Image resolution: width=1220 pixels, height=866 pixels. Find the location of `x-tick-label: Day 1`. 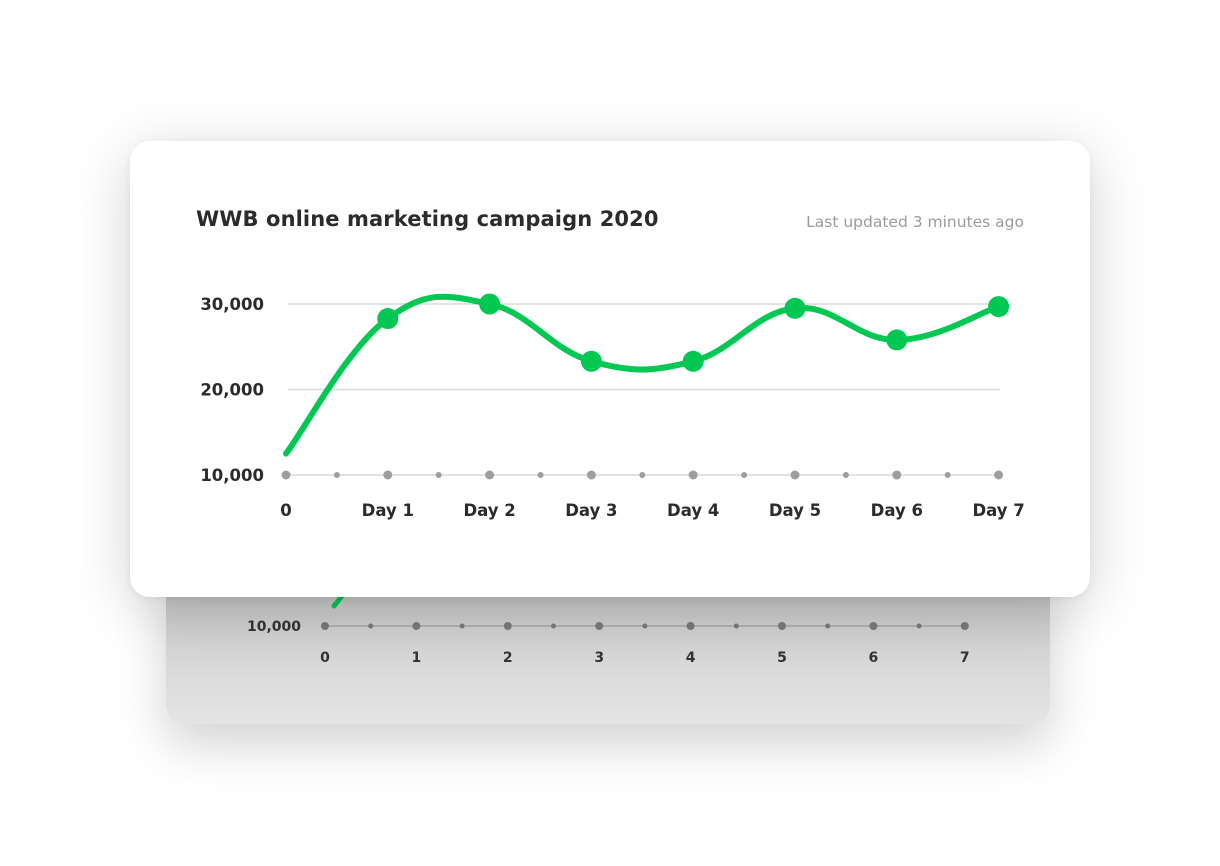

x-tick-label: Day 1 is located at coordinates (388, 510).